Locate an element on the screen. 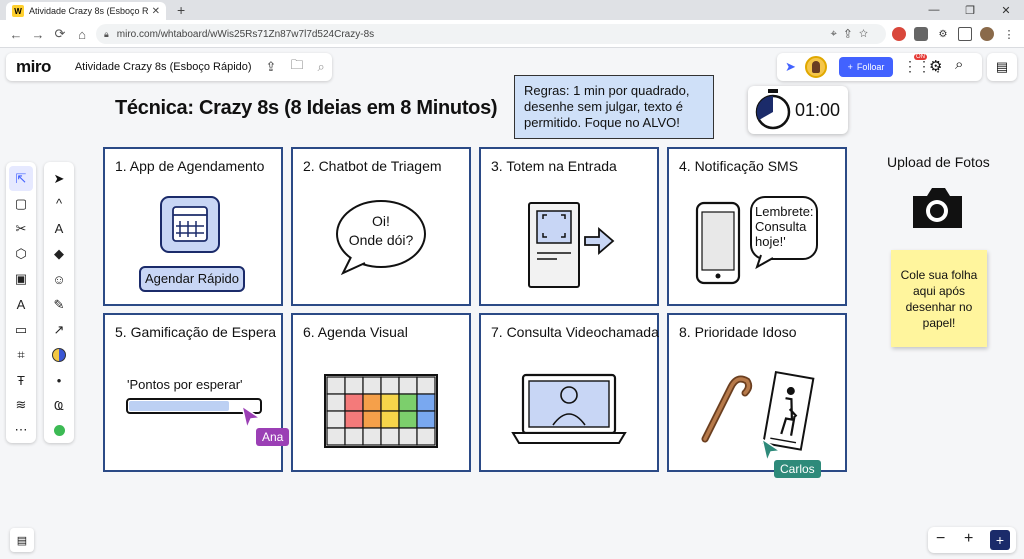 The height and width of the screenshot is (559, 1024). idea-card-1: 1. App de Agendamento Agendar Rápido is located at coordinates (193, 226).